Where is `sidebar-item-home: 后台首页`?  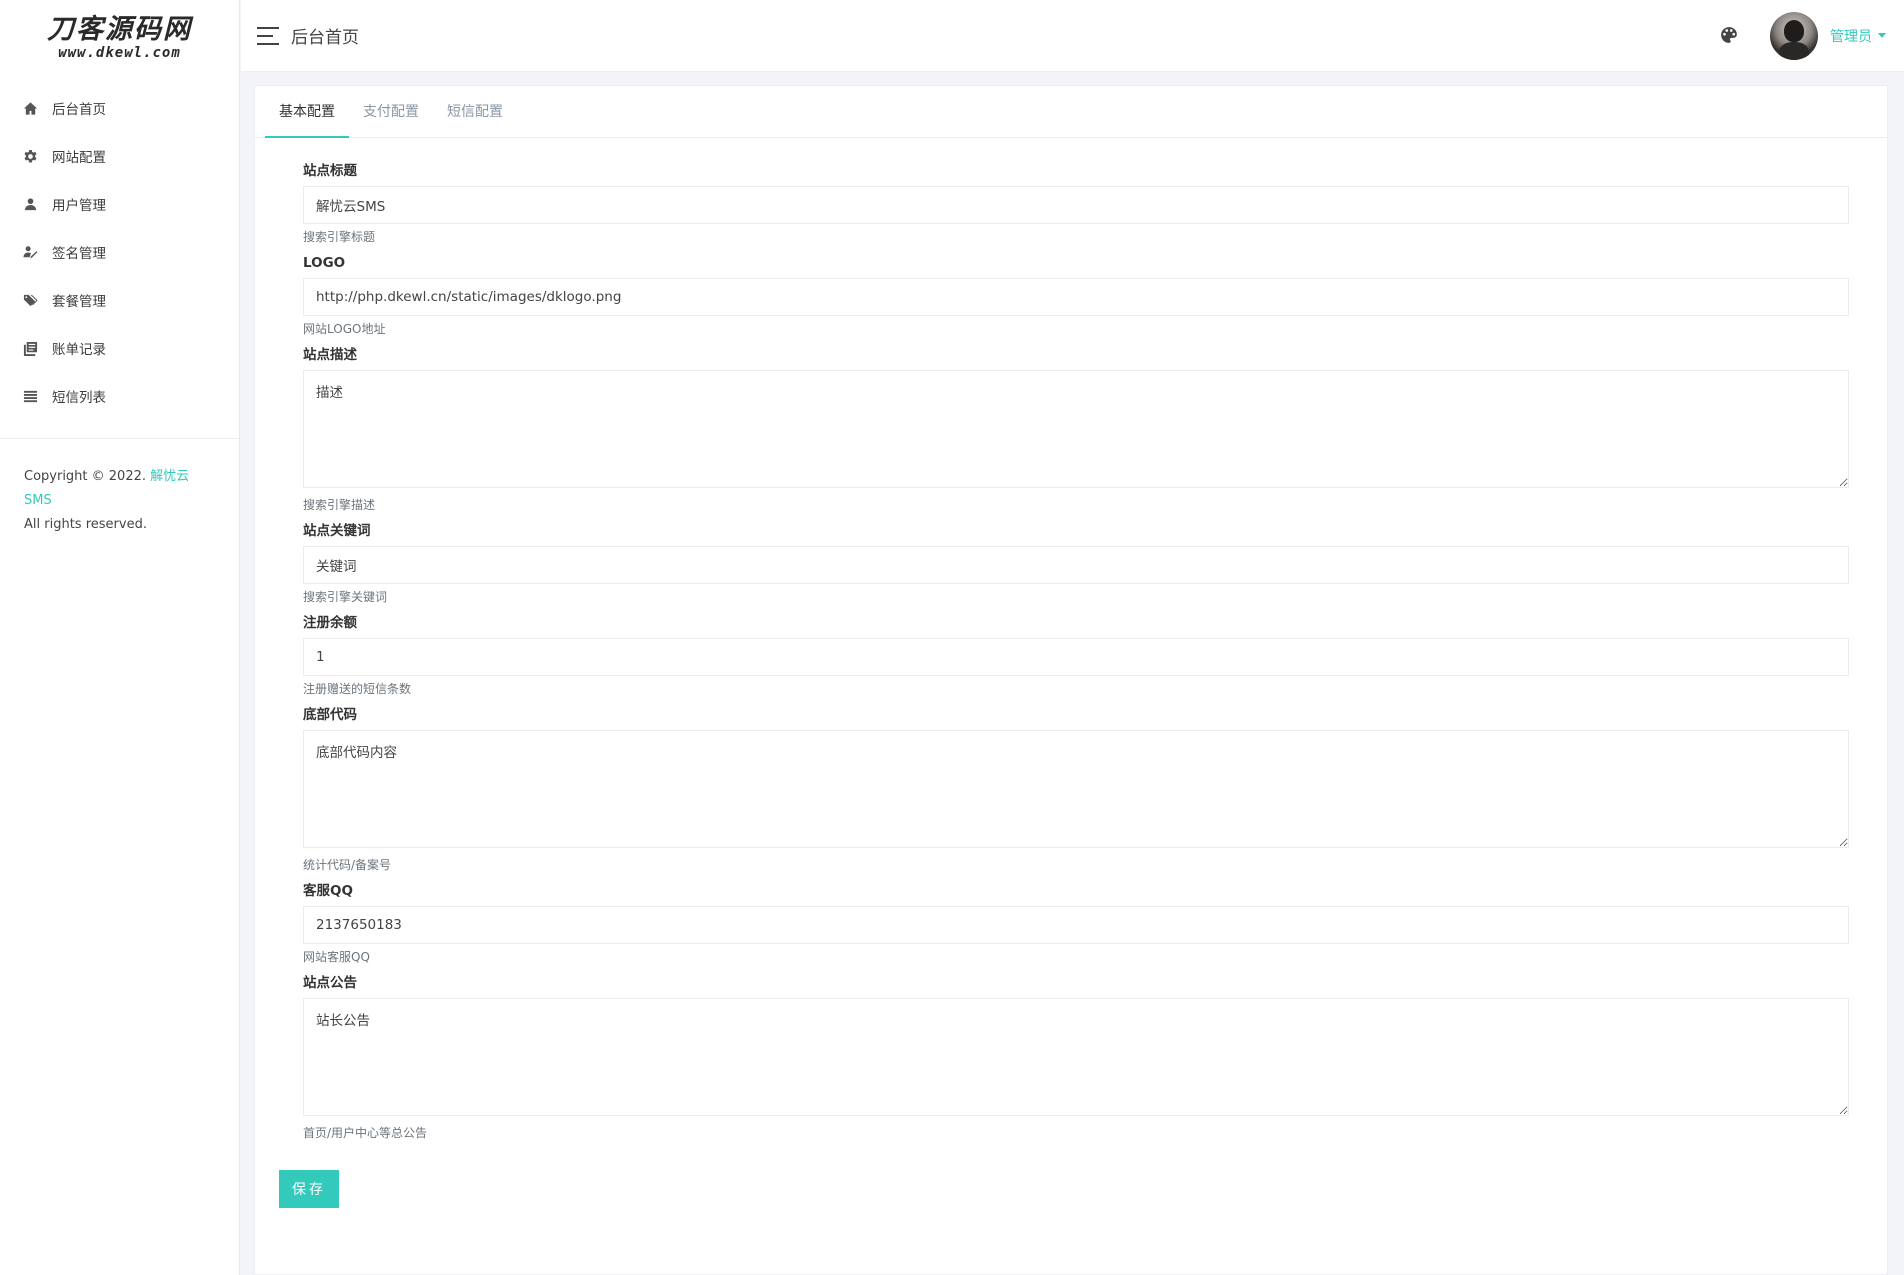
sidebar-item-home: 后台首页 is located at coordinates (119, 108).